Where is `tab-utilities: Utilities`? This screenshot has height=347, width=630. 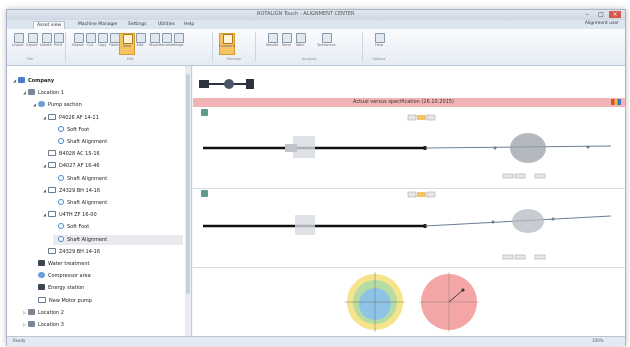
tab-utilities: Utilities is located at coordinates (166, 25).